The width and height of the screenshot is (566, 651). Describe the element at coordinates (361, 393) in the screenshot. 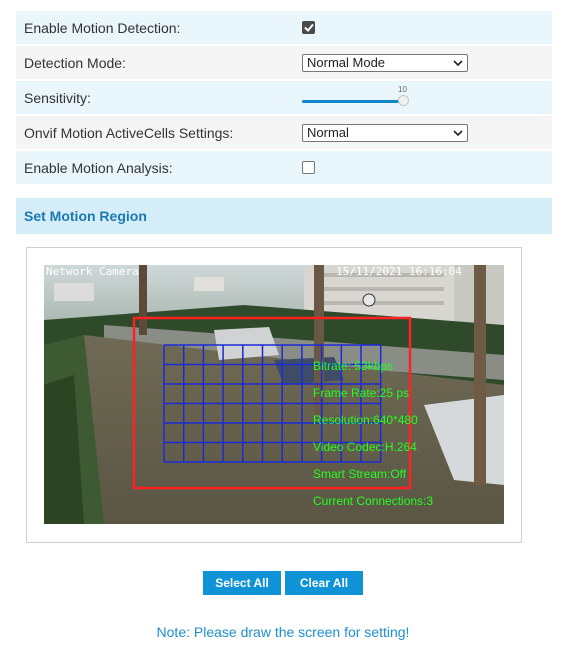

I see `overlay-frame-rate: Frame Rate:25 ps` at that location.